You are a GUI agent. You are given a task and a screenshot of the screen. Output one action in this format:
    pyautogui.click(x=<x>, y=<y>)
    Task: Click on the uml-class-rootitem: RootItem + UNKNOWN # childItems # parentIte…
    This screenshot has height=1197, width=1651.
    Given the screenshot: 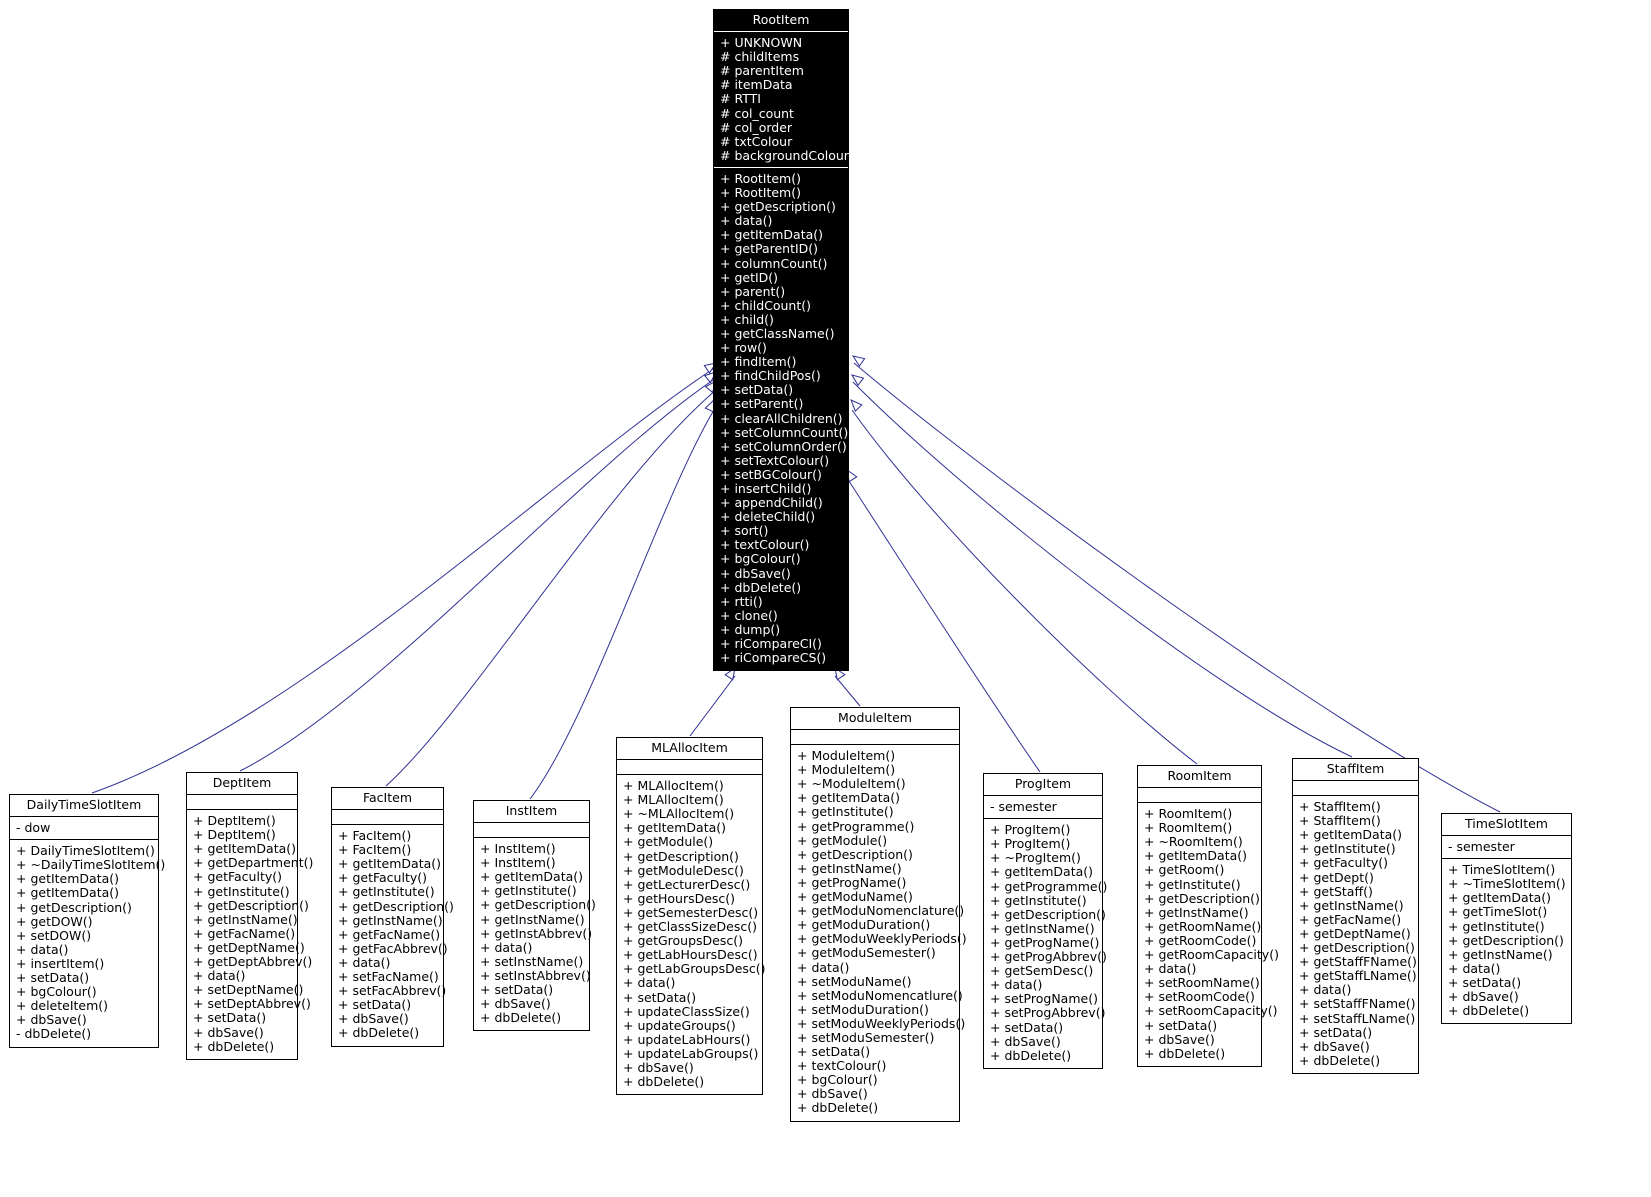 What is the action you would take?
    pyautogui.click(x=781, y=340)
    